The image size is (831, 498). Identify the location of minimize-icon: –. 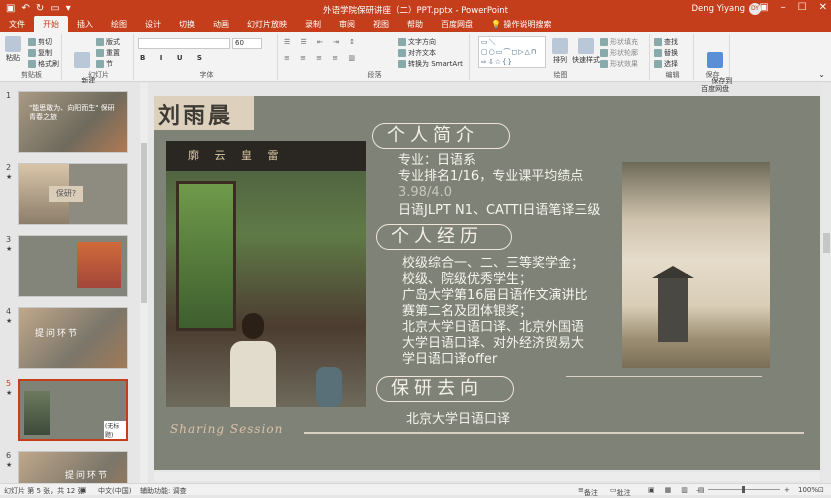
(783, 7).